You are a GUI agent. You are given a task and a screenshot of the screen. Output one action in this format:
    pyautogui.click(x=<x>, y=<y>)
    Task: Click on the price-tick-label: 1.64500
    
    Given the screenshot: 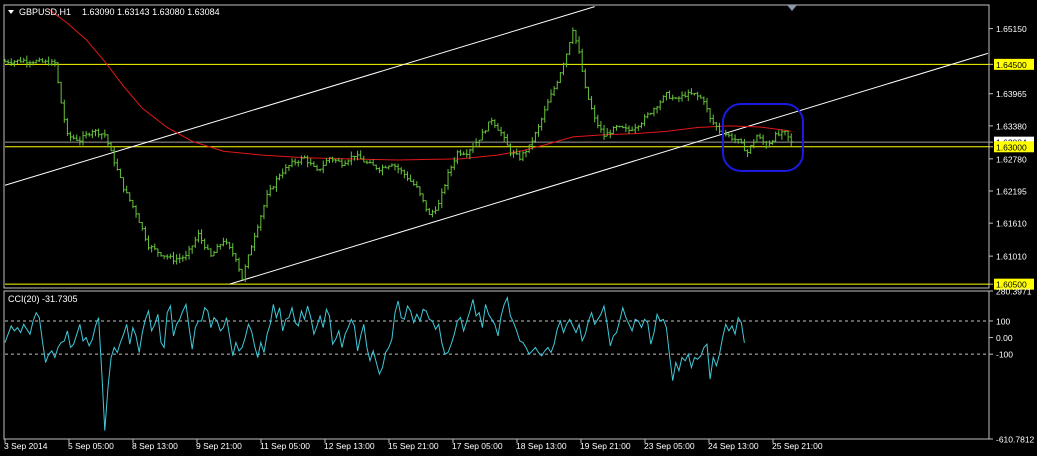 What is the action you would take?
    pyautogui.click(x=1011, y=65)
    